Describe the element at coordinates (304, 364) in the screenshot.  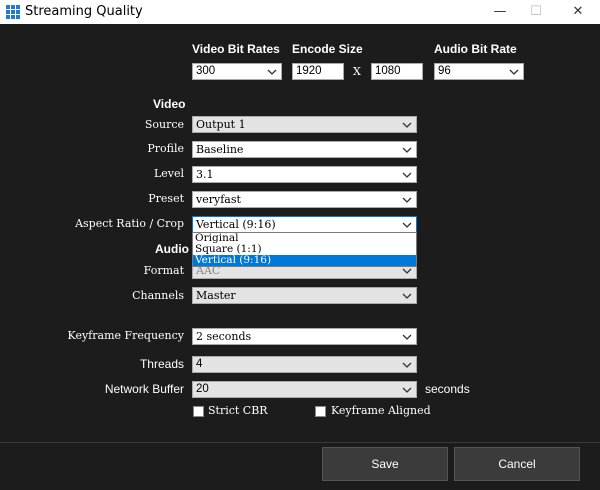
I see `threads-select: 4` at that location.